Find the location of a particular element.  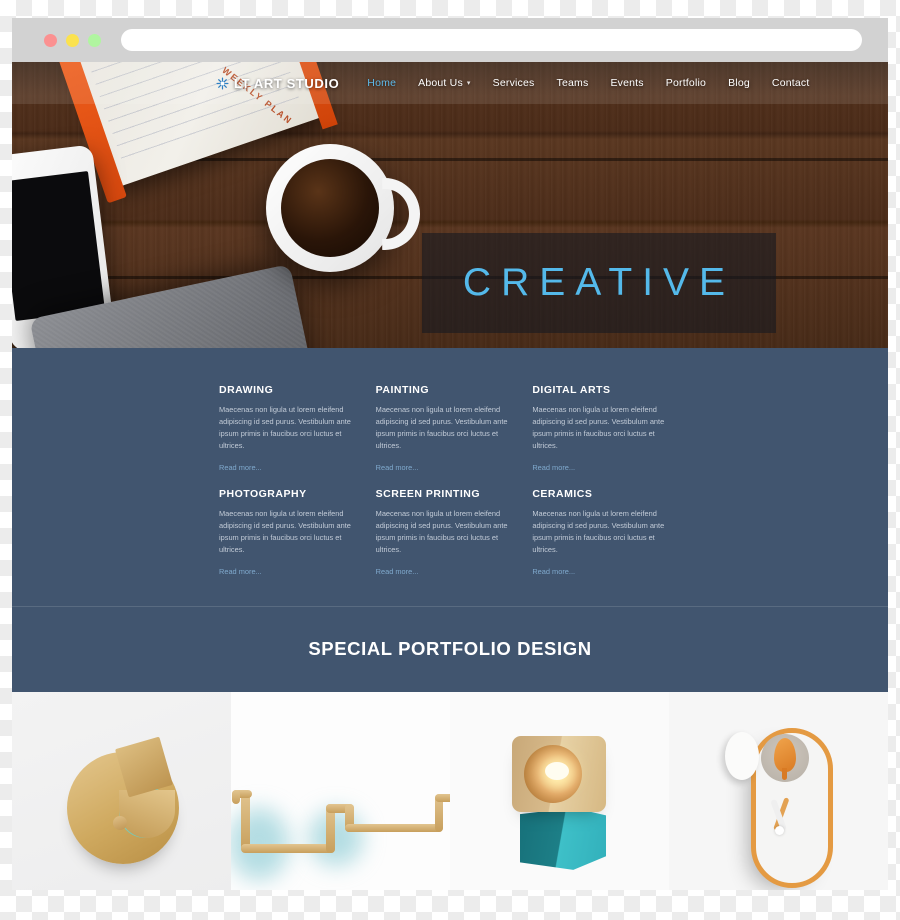

cube-lamp-illustration is located at coordinates (560, 810).